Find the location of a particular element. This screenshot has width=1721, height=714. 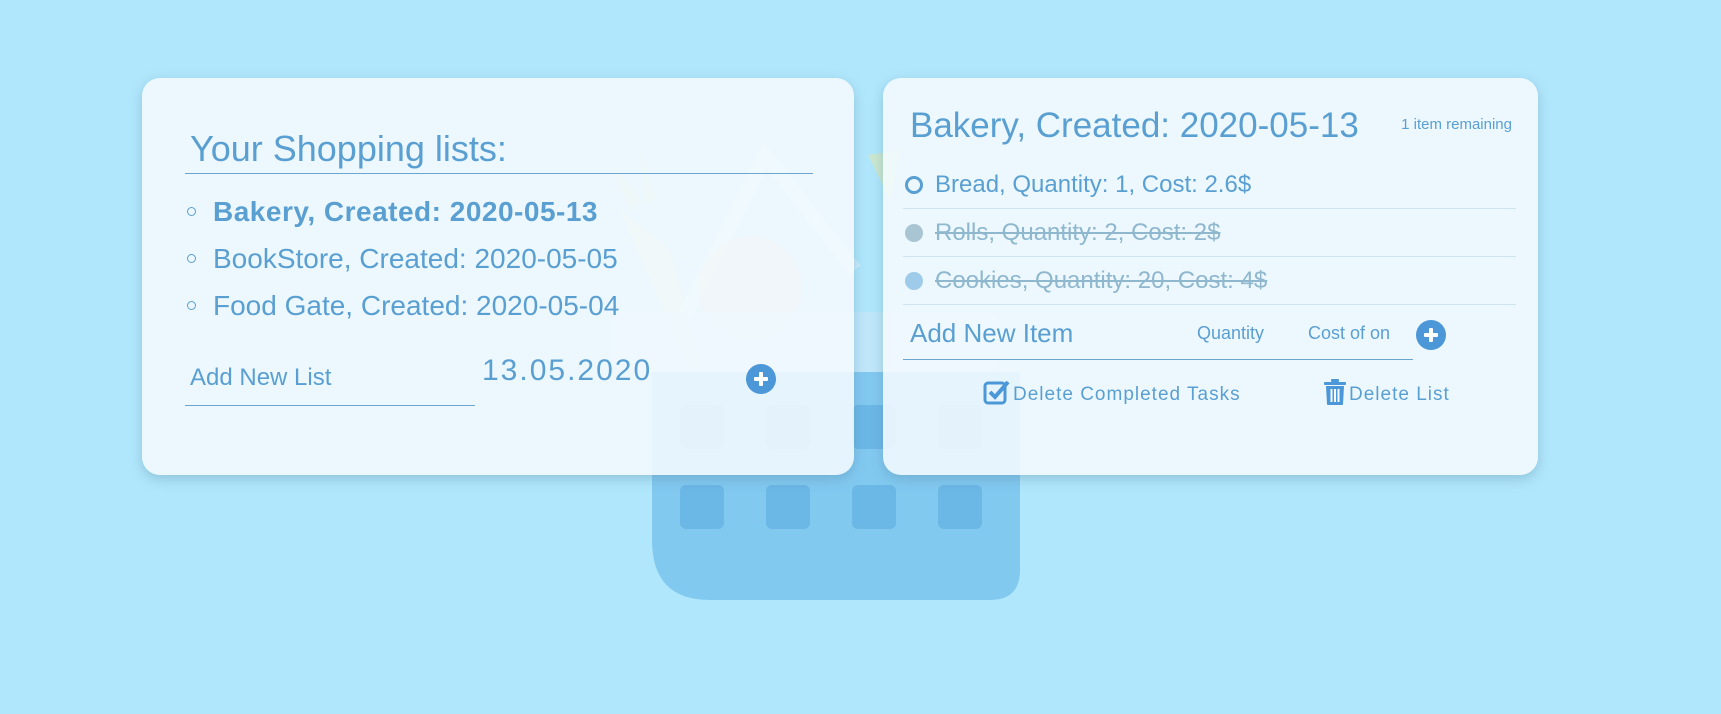

list-label: Food Gate, Created: 2020-05-04 is located at coordinates (416, 305).